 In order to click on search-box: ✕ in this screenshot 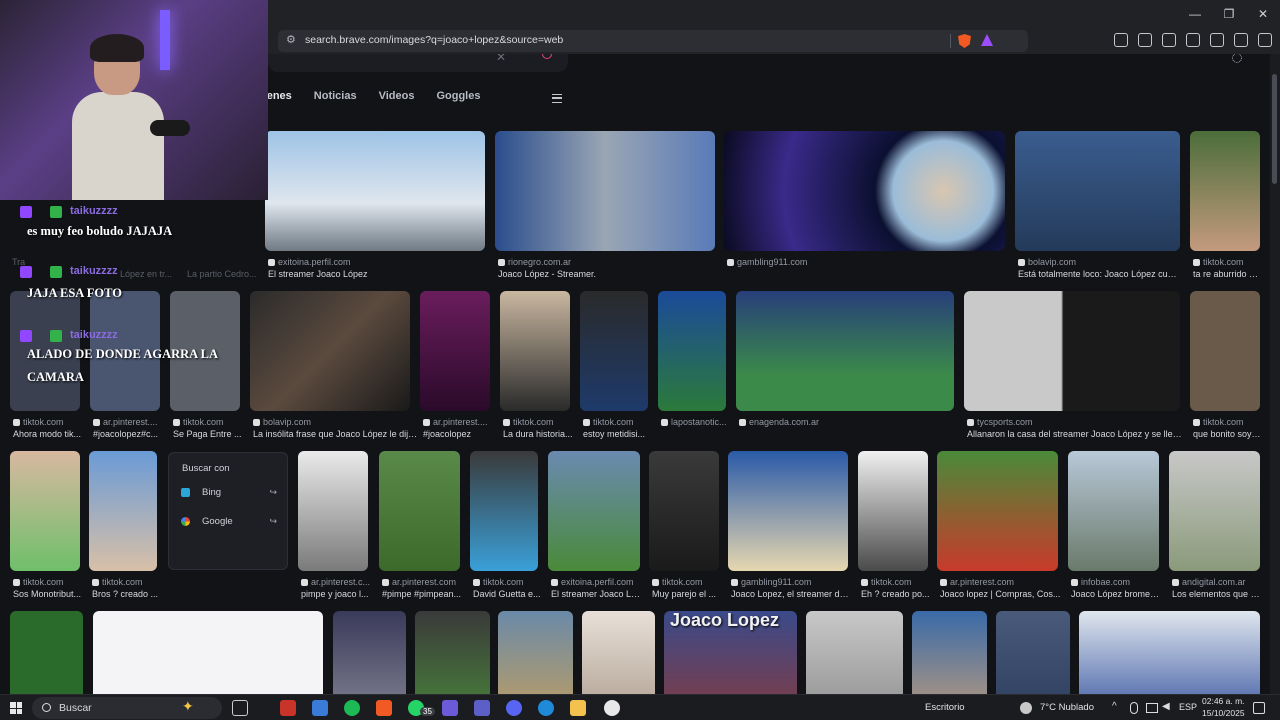, I will do `click(418, 63)`.